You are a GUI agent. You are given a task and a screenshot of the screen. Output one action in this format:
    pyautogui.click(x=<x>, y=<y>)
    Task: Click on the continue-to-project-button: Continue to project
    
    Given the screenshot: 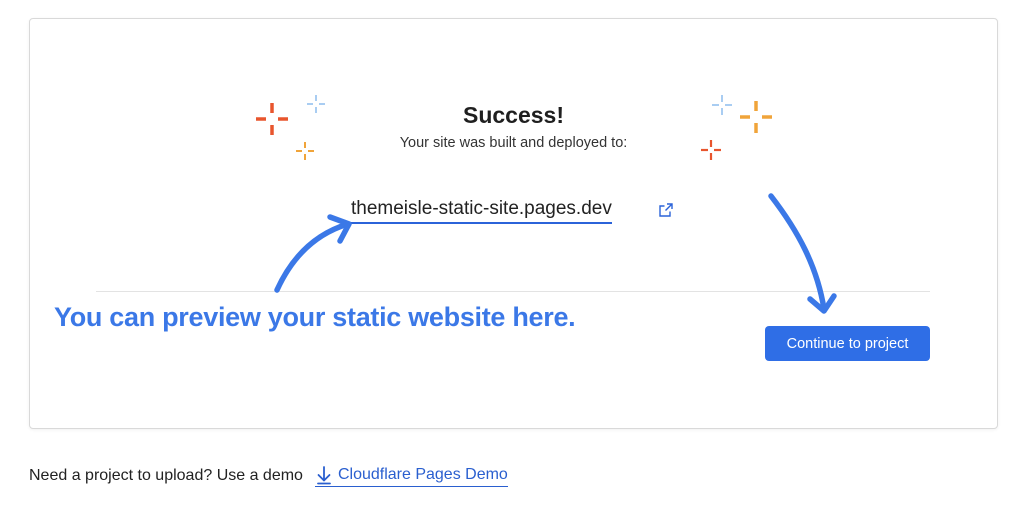 What is the action you would take?
    pyautogui.click(x=847, y=343)
    